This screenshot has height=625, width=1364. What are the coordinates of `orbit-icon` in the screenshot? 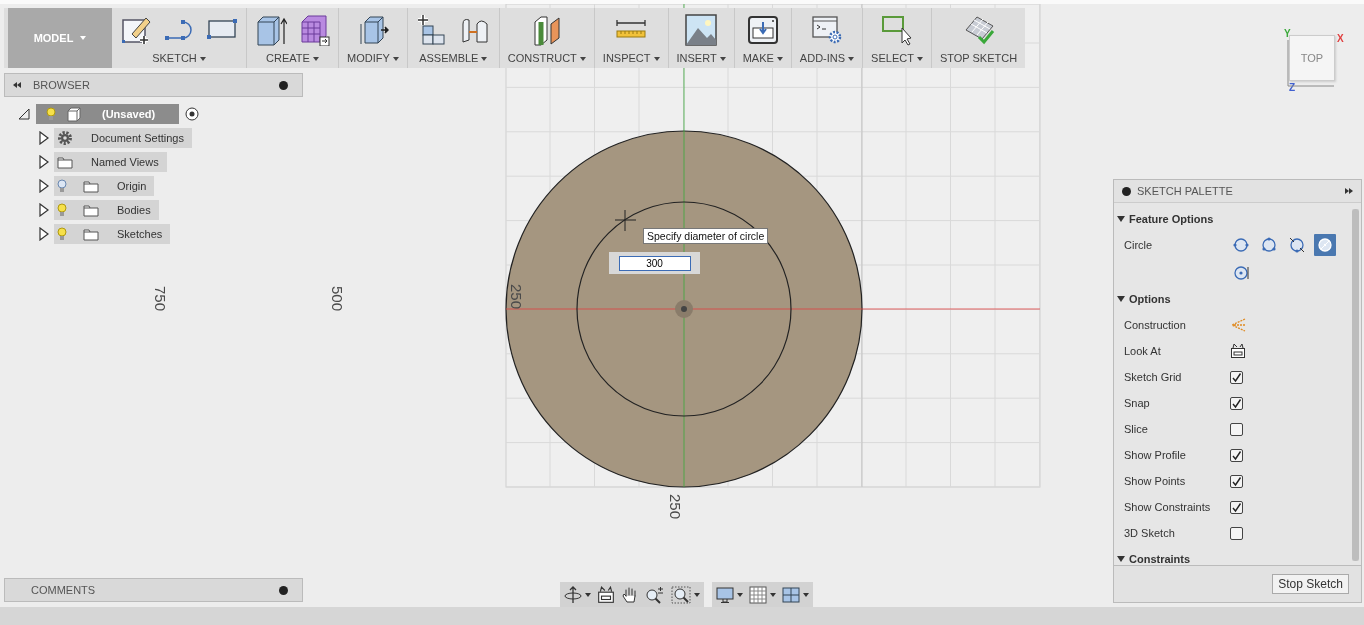 It's located at (573, 594).